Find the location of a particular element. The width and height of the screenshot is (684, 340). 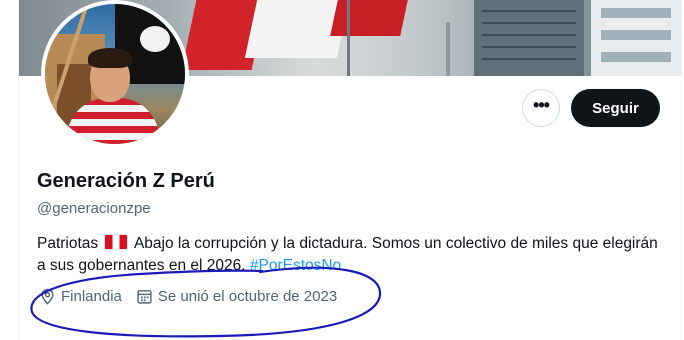

calendar-icon is located at coordinates (144, 297).